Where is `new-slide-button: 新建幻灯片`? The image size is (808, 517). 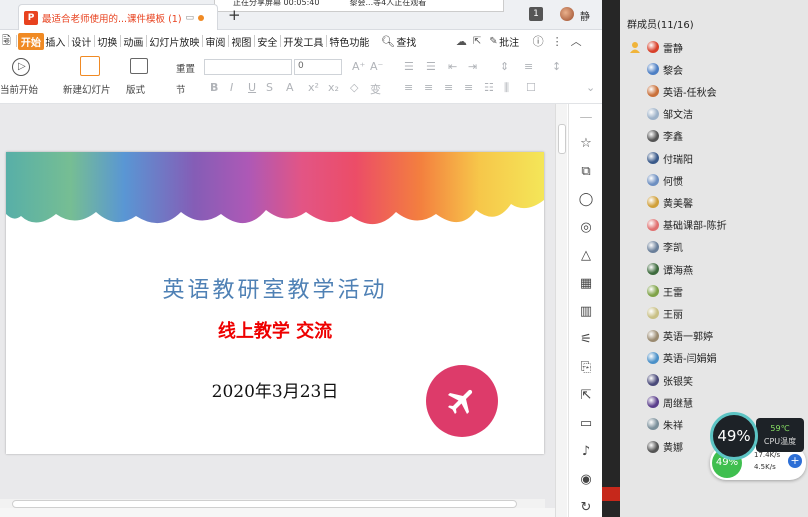
new-slide-button: 新建幻灯片 is located at coordinates (87, 89).